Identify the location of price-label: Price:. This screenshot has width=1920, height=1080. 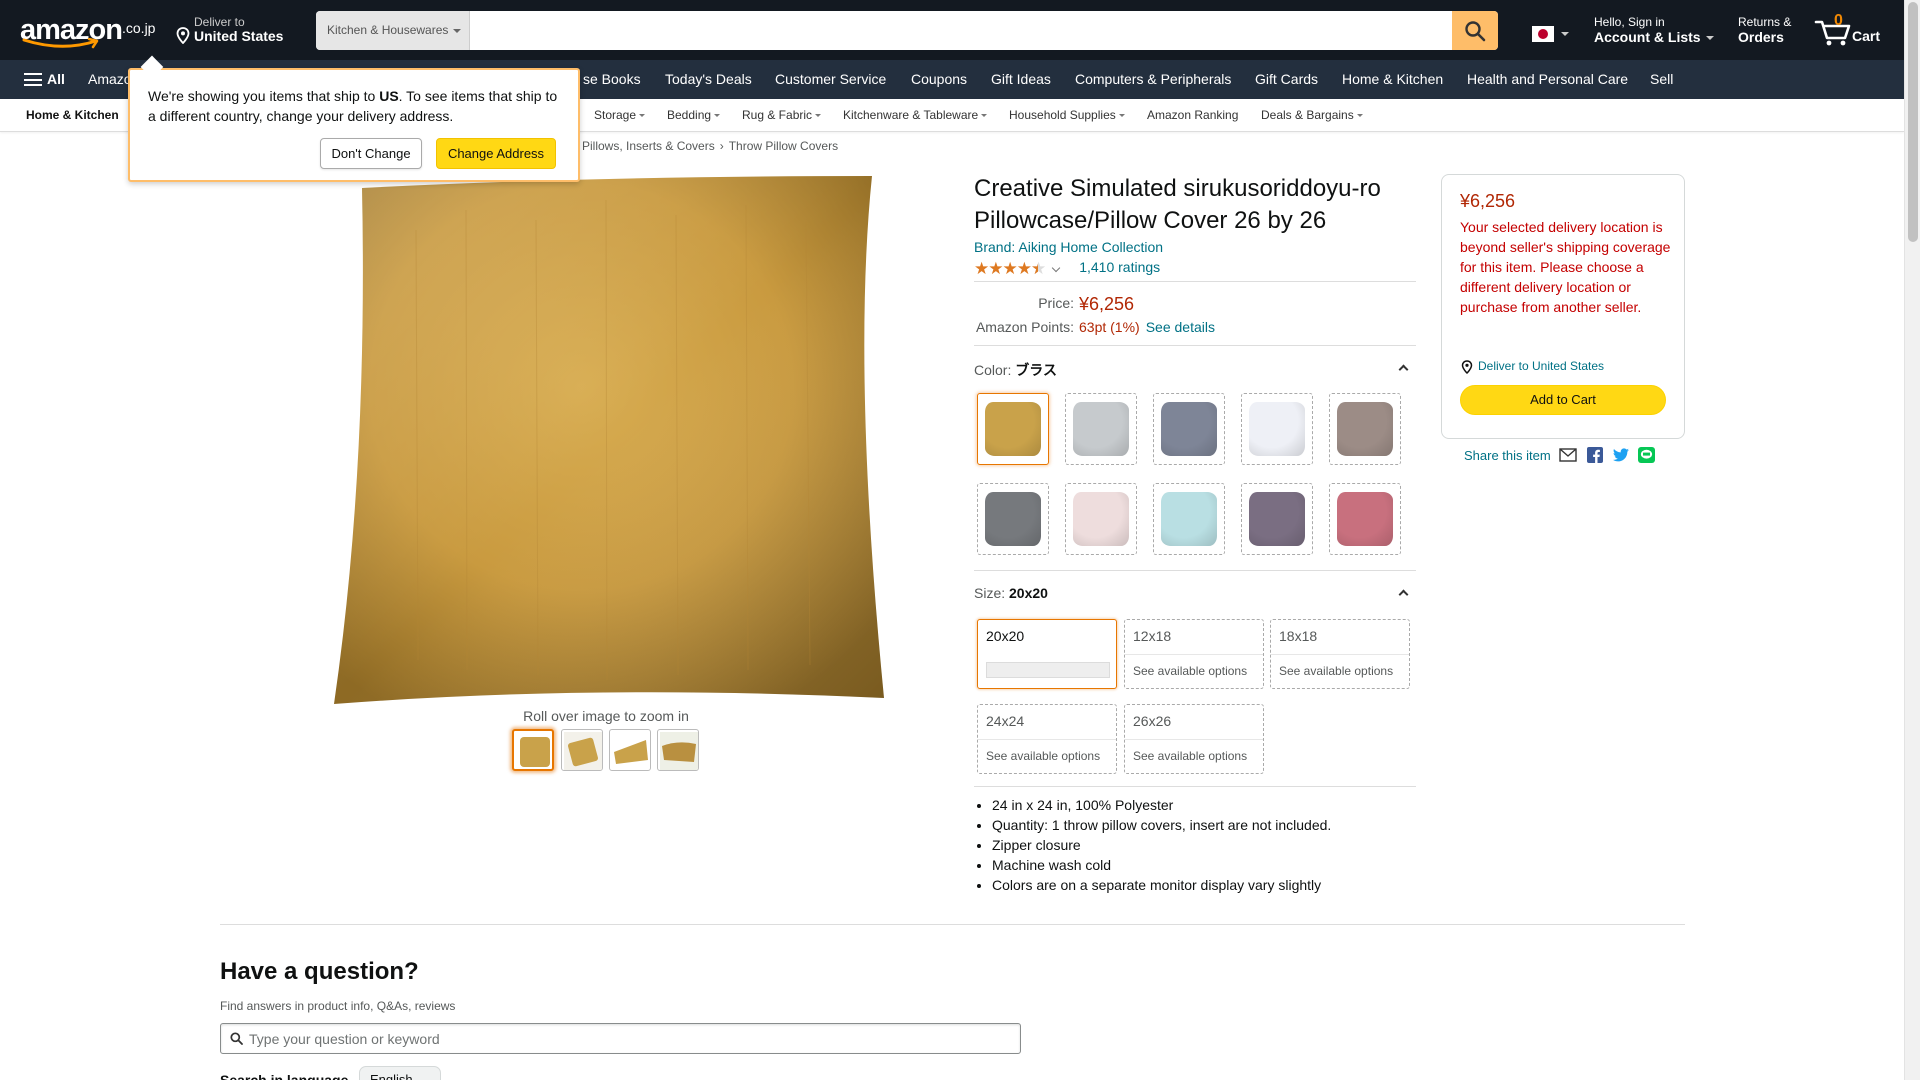
(1056, 303).